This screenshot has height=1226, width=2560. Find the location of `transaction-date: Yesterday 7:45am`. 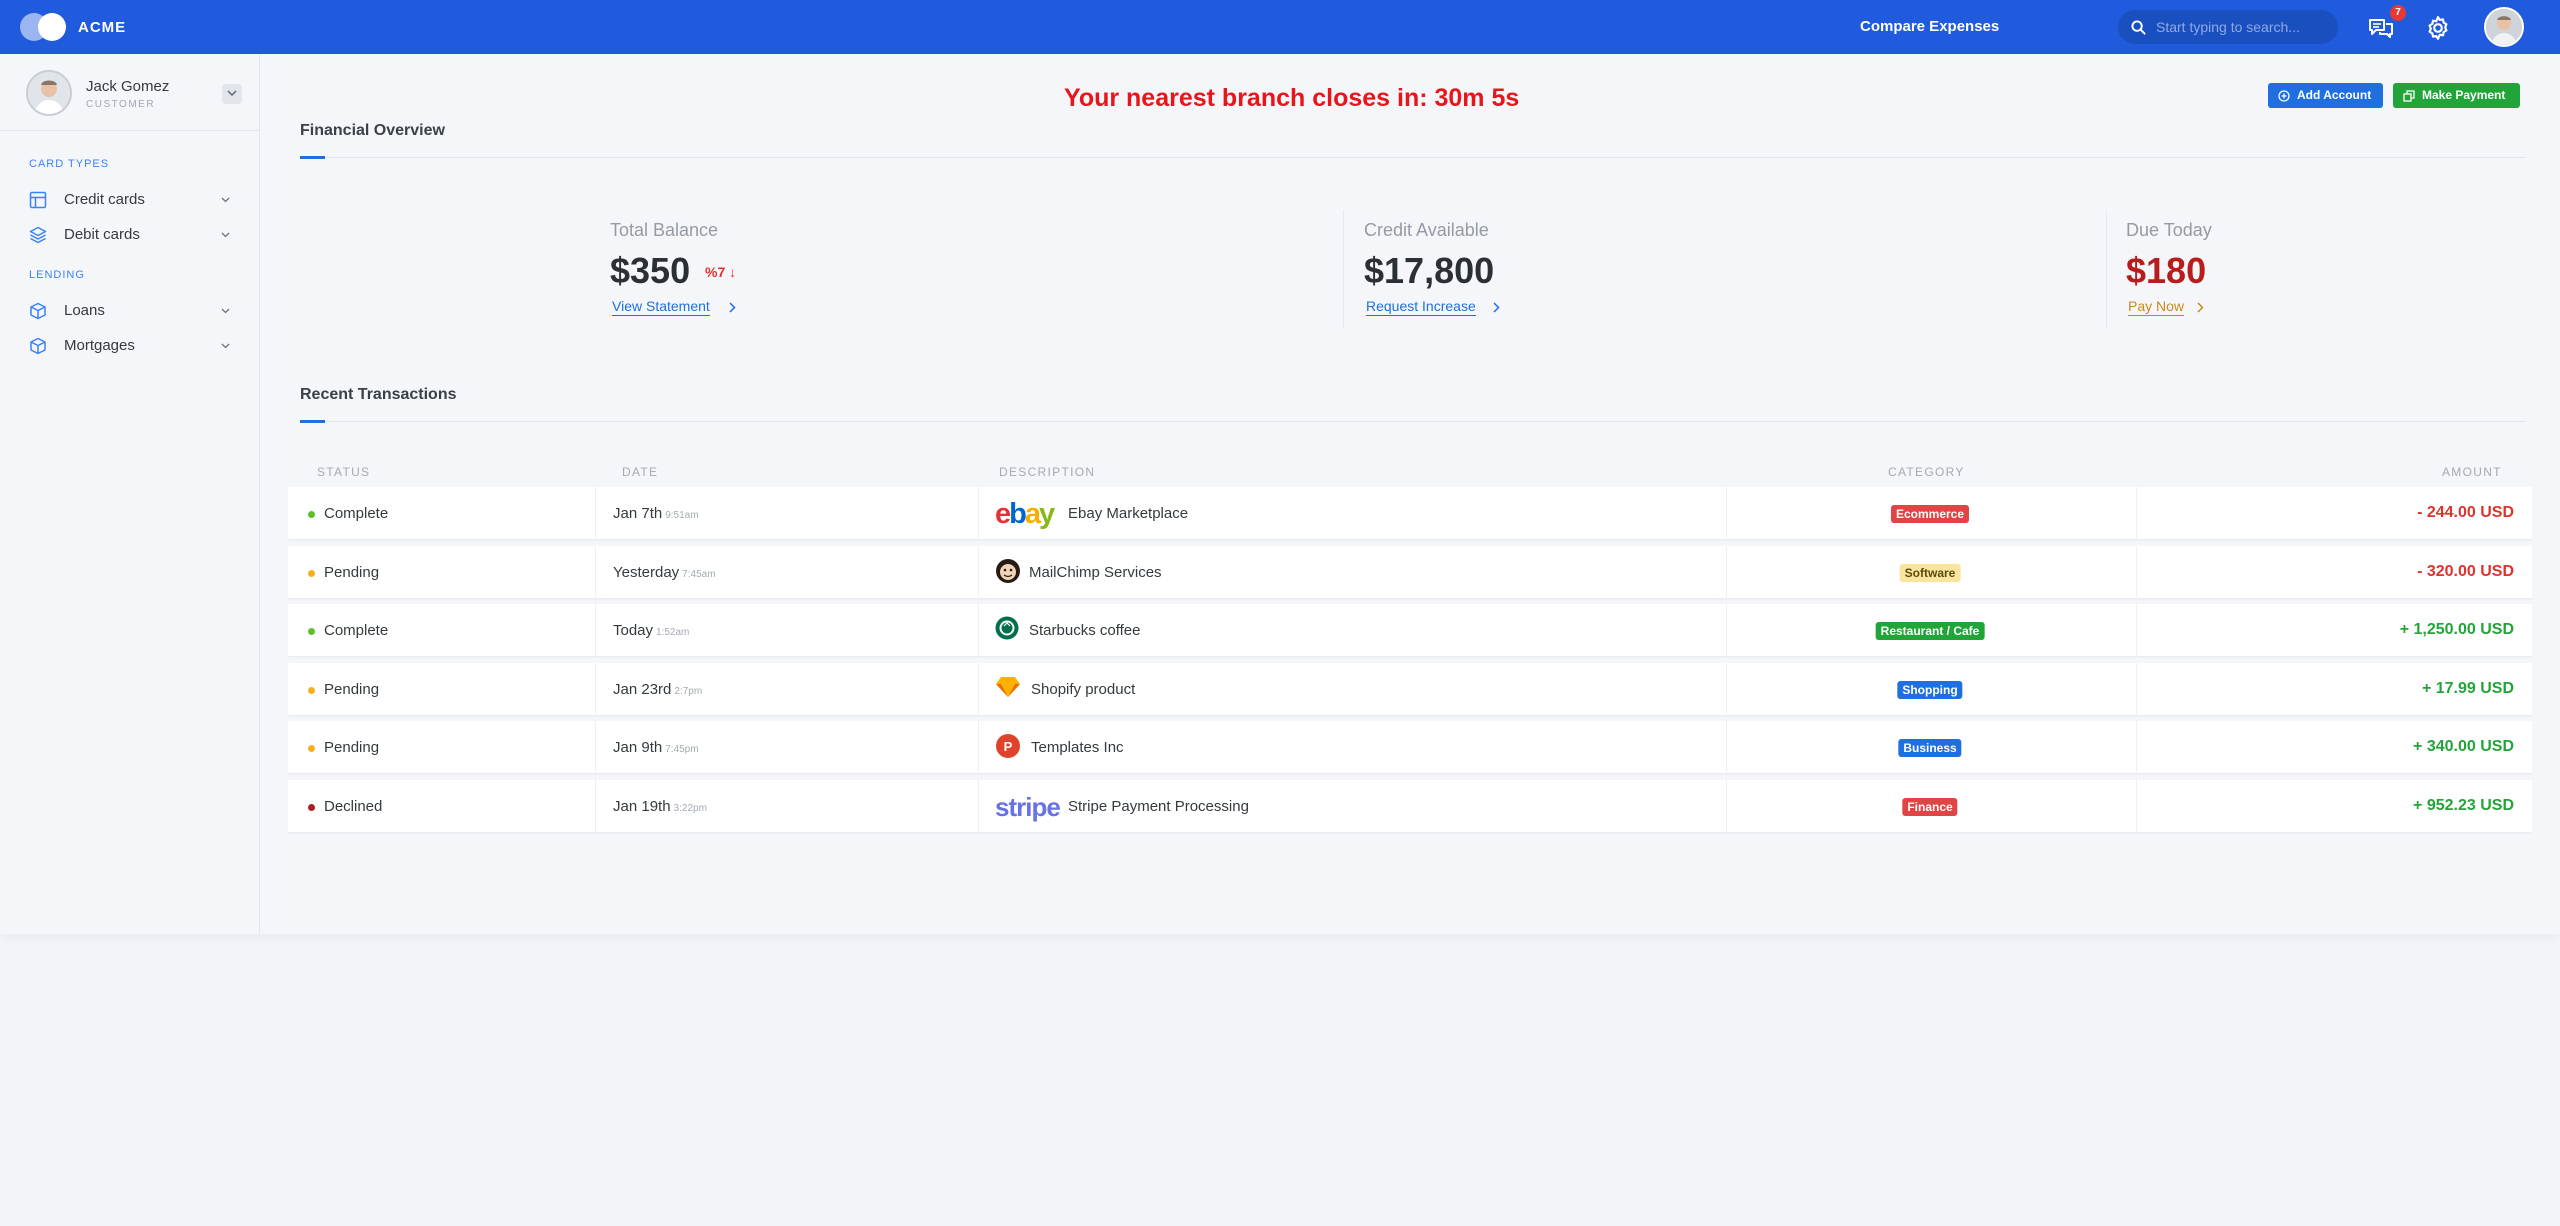

transaction-date: Yesterday 7:45am is located at coordinates (664, 572).